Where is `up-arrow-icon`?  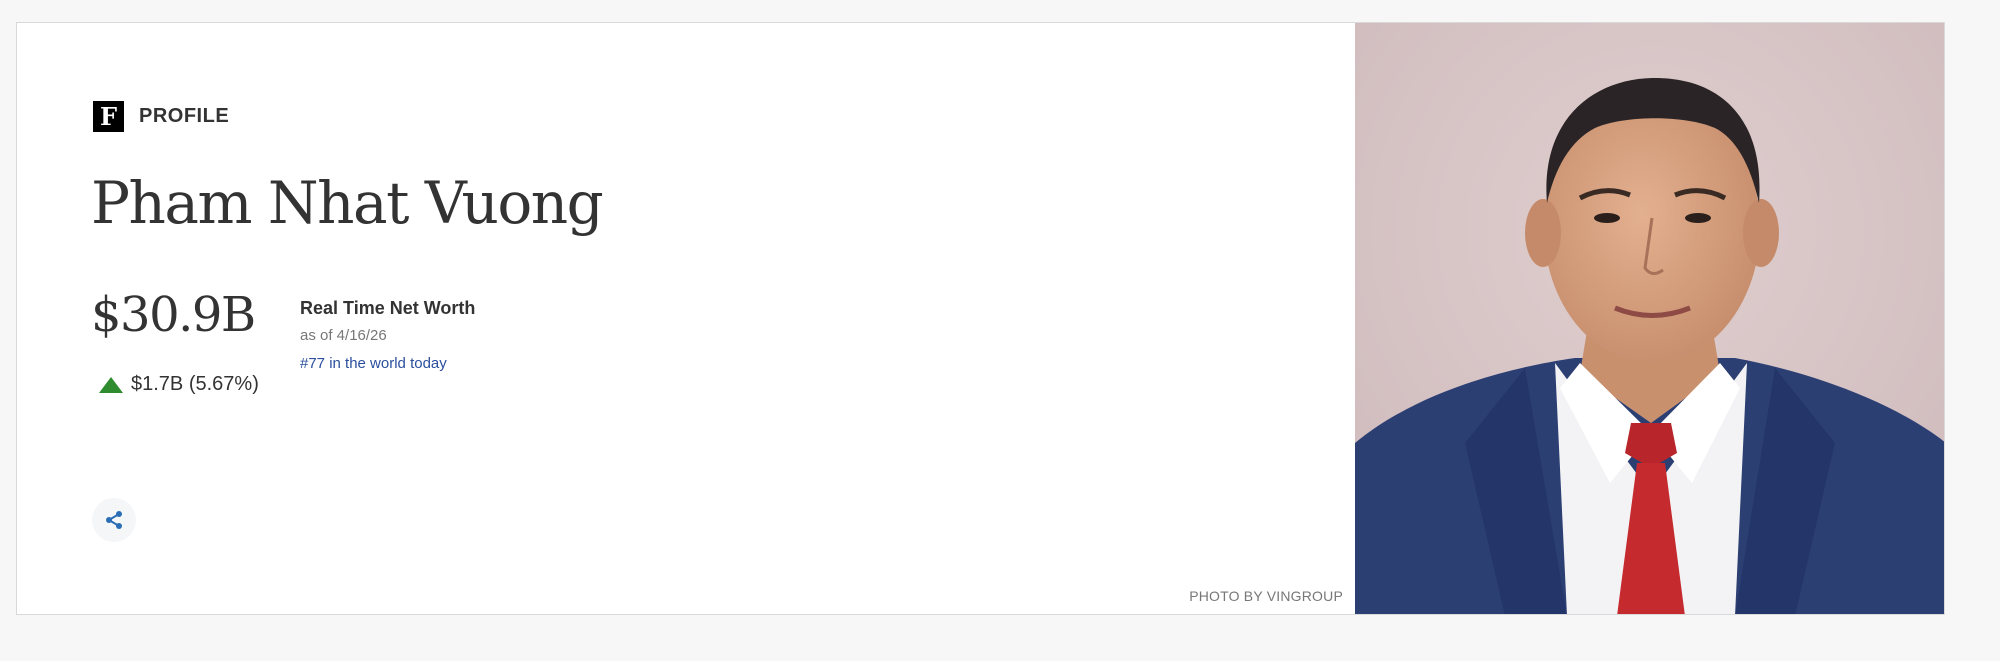 up-arrow-icon is located at coordinates (111, 384).